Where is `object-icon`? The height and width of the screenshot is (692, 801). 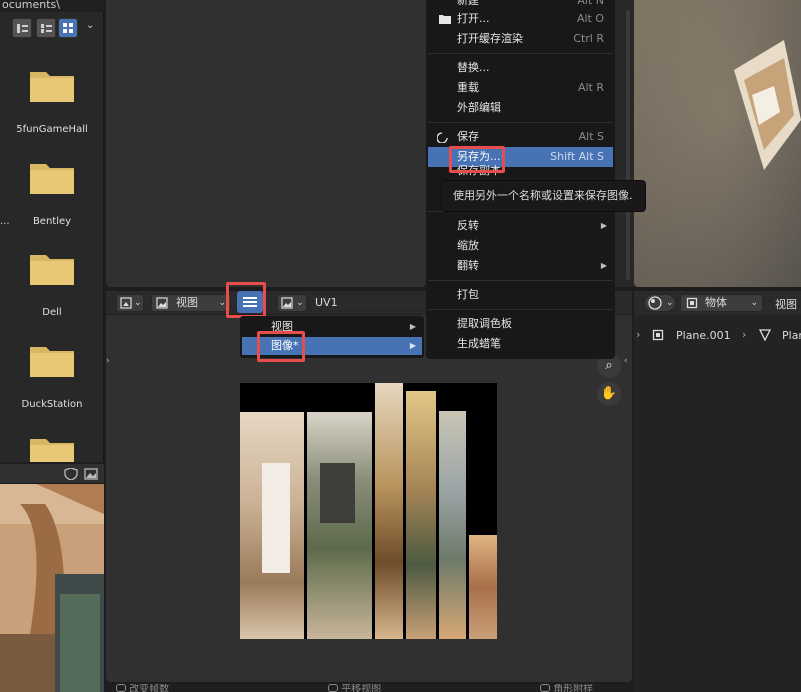
object-icon is located at coordinates (658, 335).